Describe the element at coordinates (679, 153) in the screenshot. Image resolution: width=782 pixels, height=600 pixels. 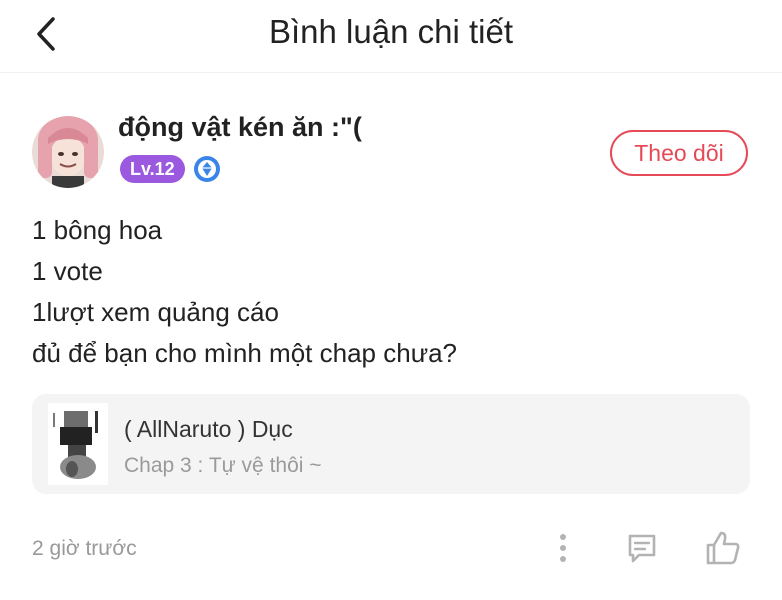
I see `follow-button: Theo dõi` at that location.